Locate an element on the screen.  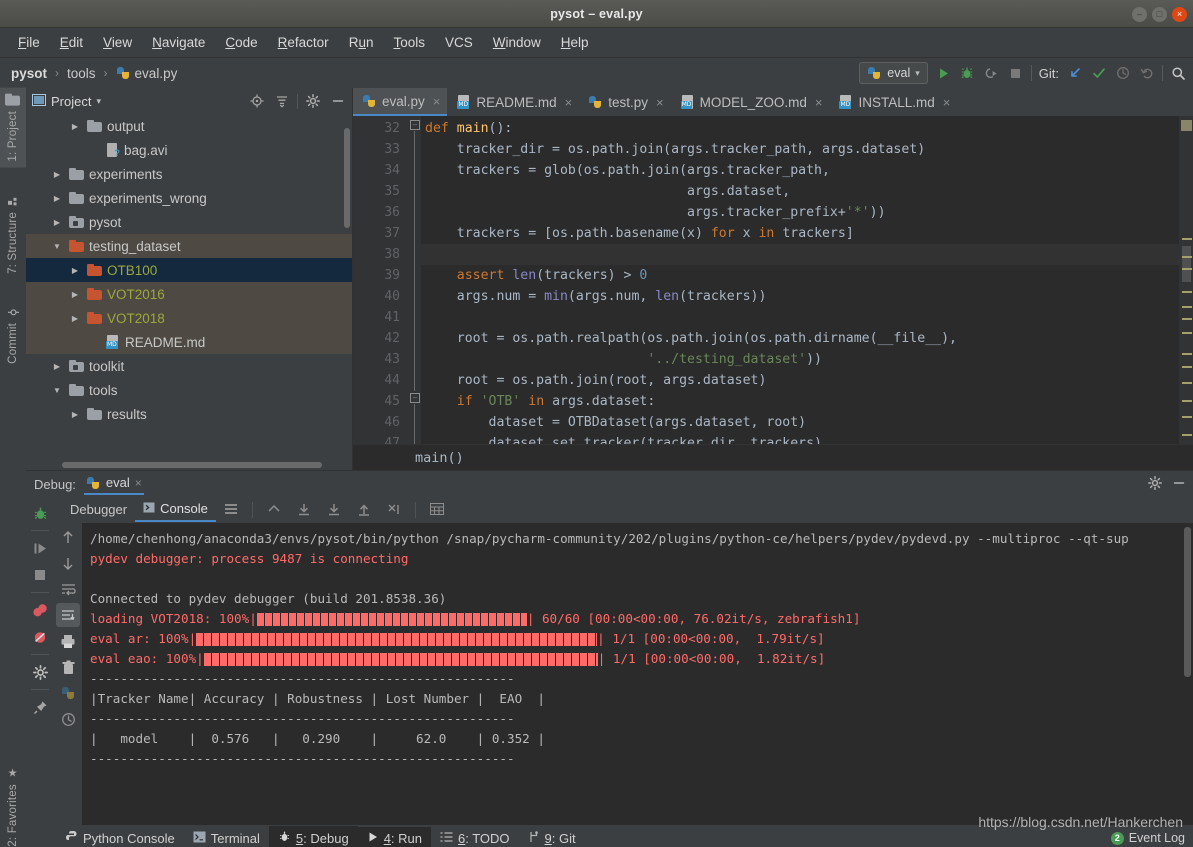
debug-session-tab: eval × is located at coordinates (113, 484).